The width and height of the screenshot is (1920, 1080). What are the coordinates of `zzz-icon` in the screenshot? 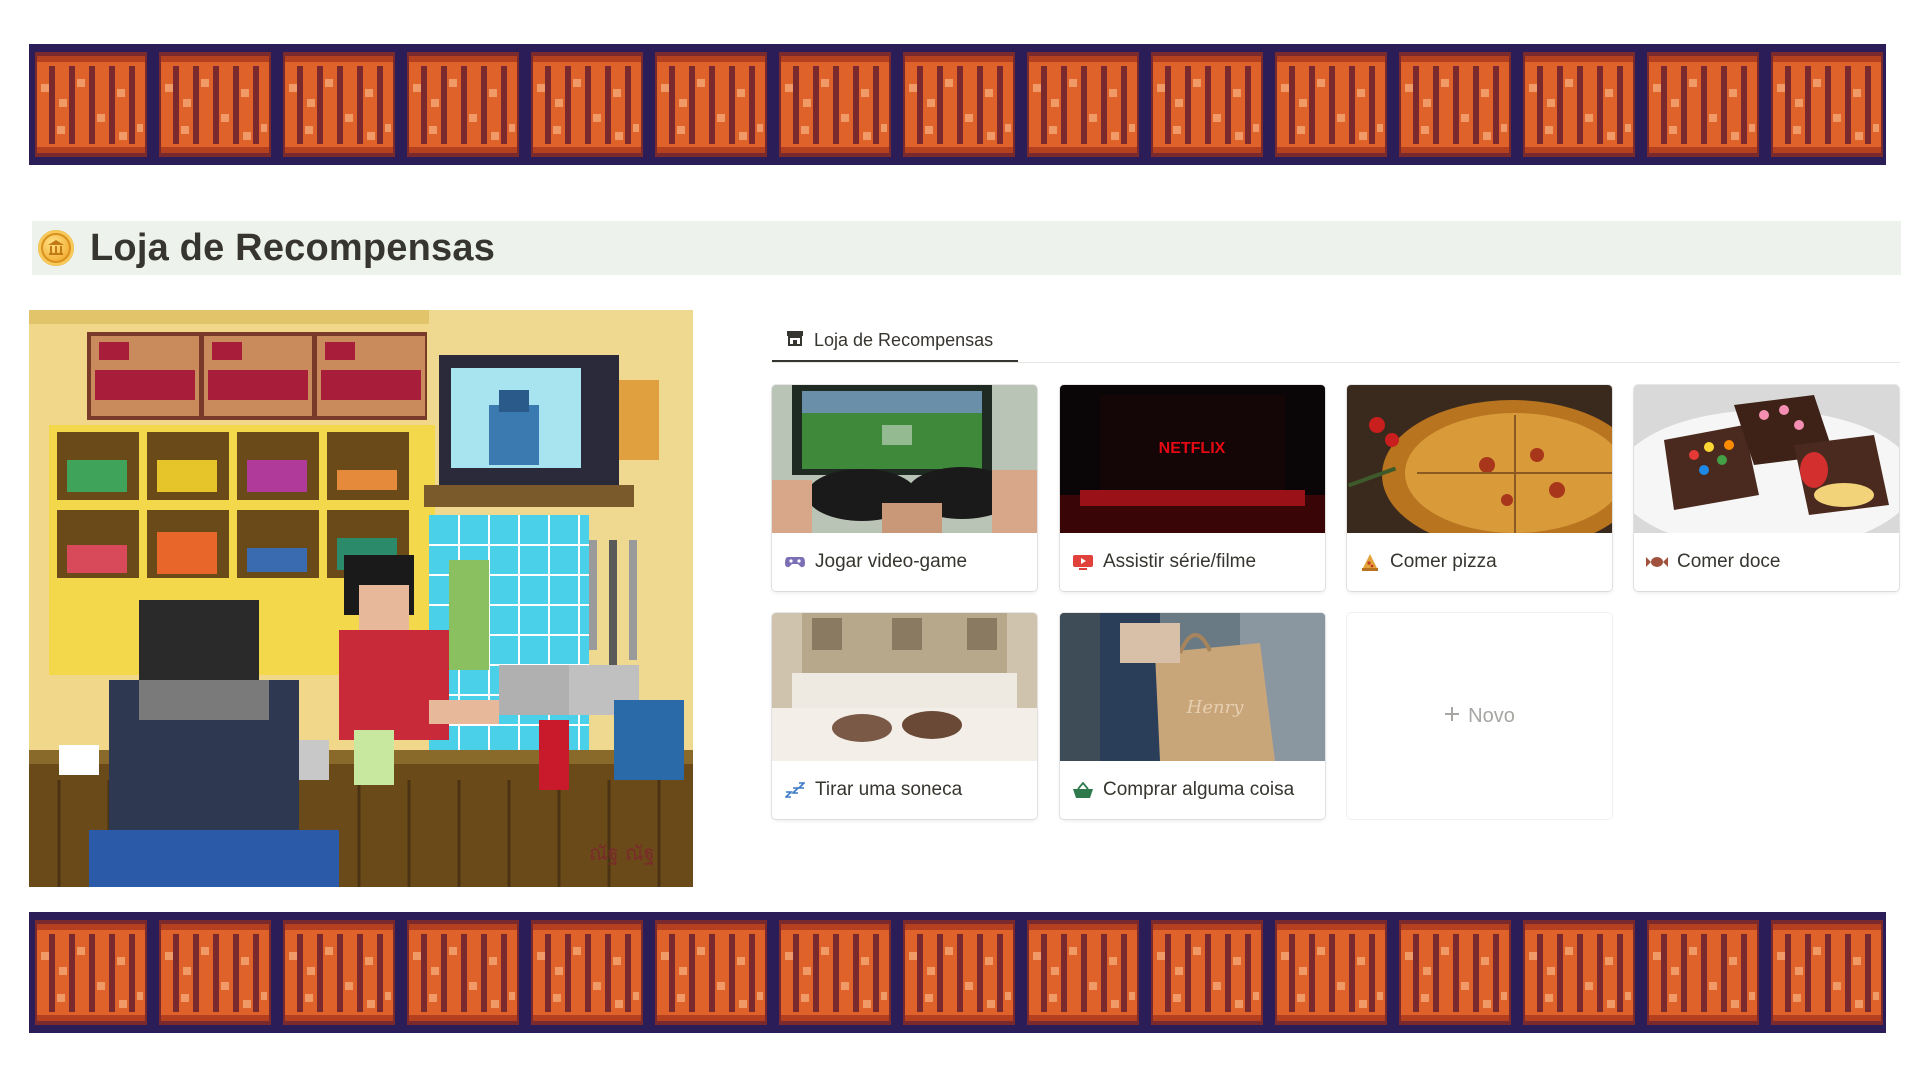 It's located at (795, 790).